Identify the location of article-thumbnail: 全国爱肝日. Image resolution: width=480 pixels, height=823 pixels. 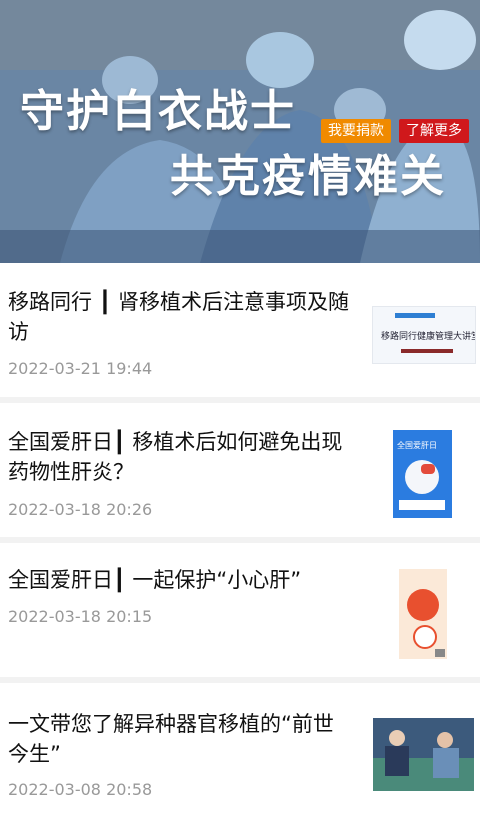
(422, 474).